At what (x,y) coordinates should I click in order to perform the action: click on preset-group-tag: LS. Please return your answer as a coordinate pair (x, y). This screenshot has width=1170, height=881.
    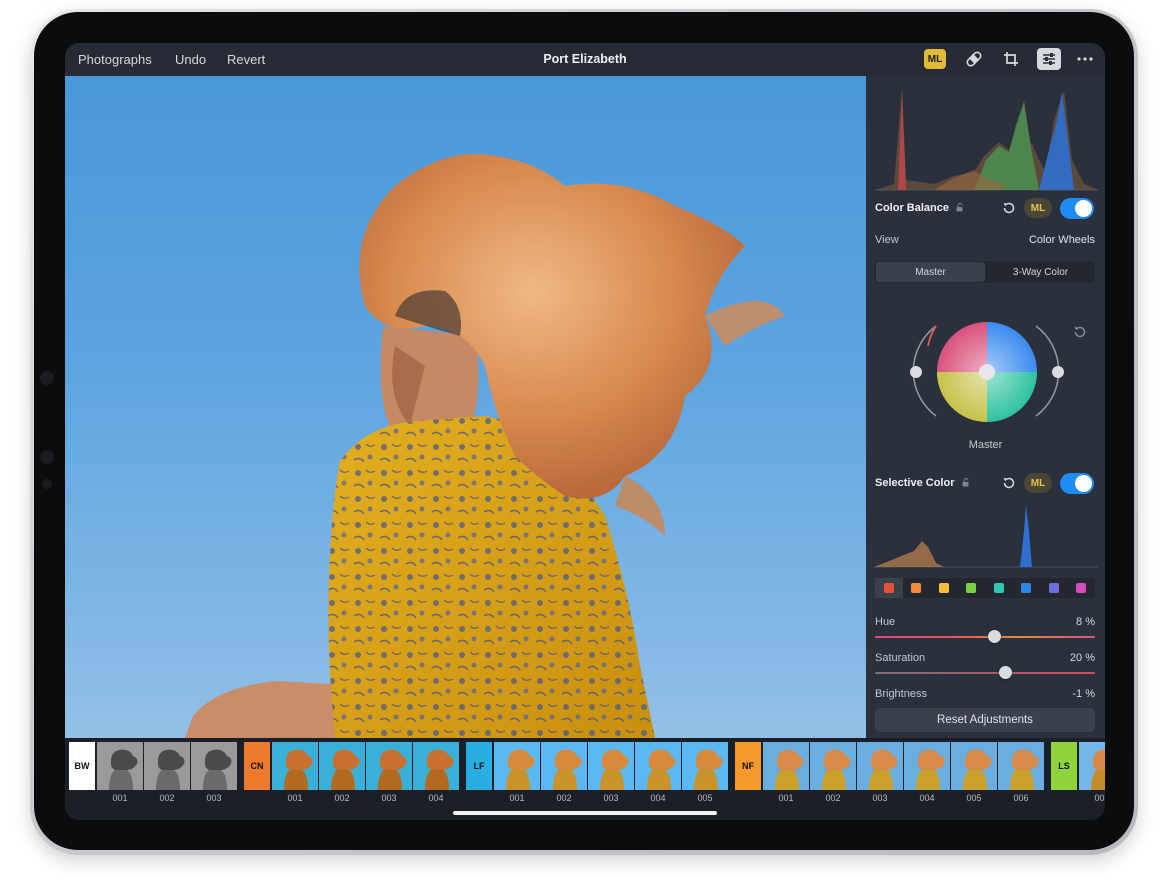
    Looking at the image, I should click on (1064, 766).